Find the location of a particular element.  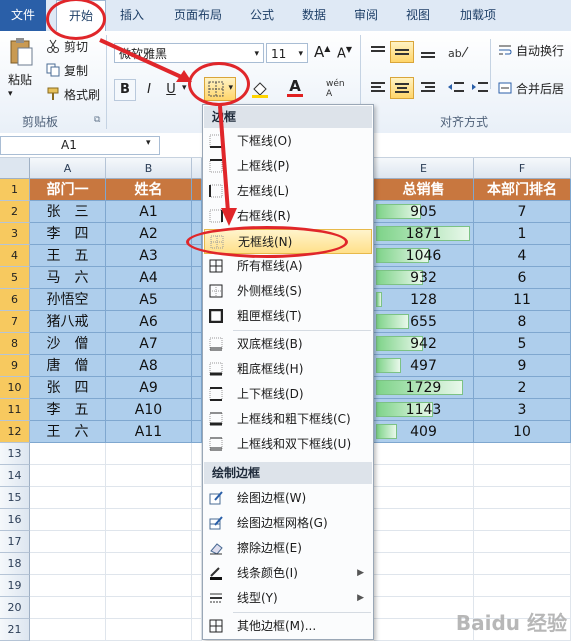

sales-value: 1143 is located at coordinates (423, 410).